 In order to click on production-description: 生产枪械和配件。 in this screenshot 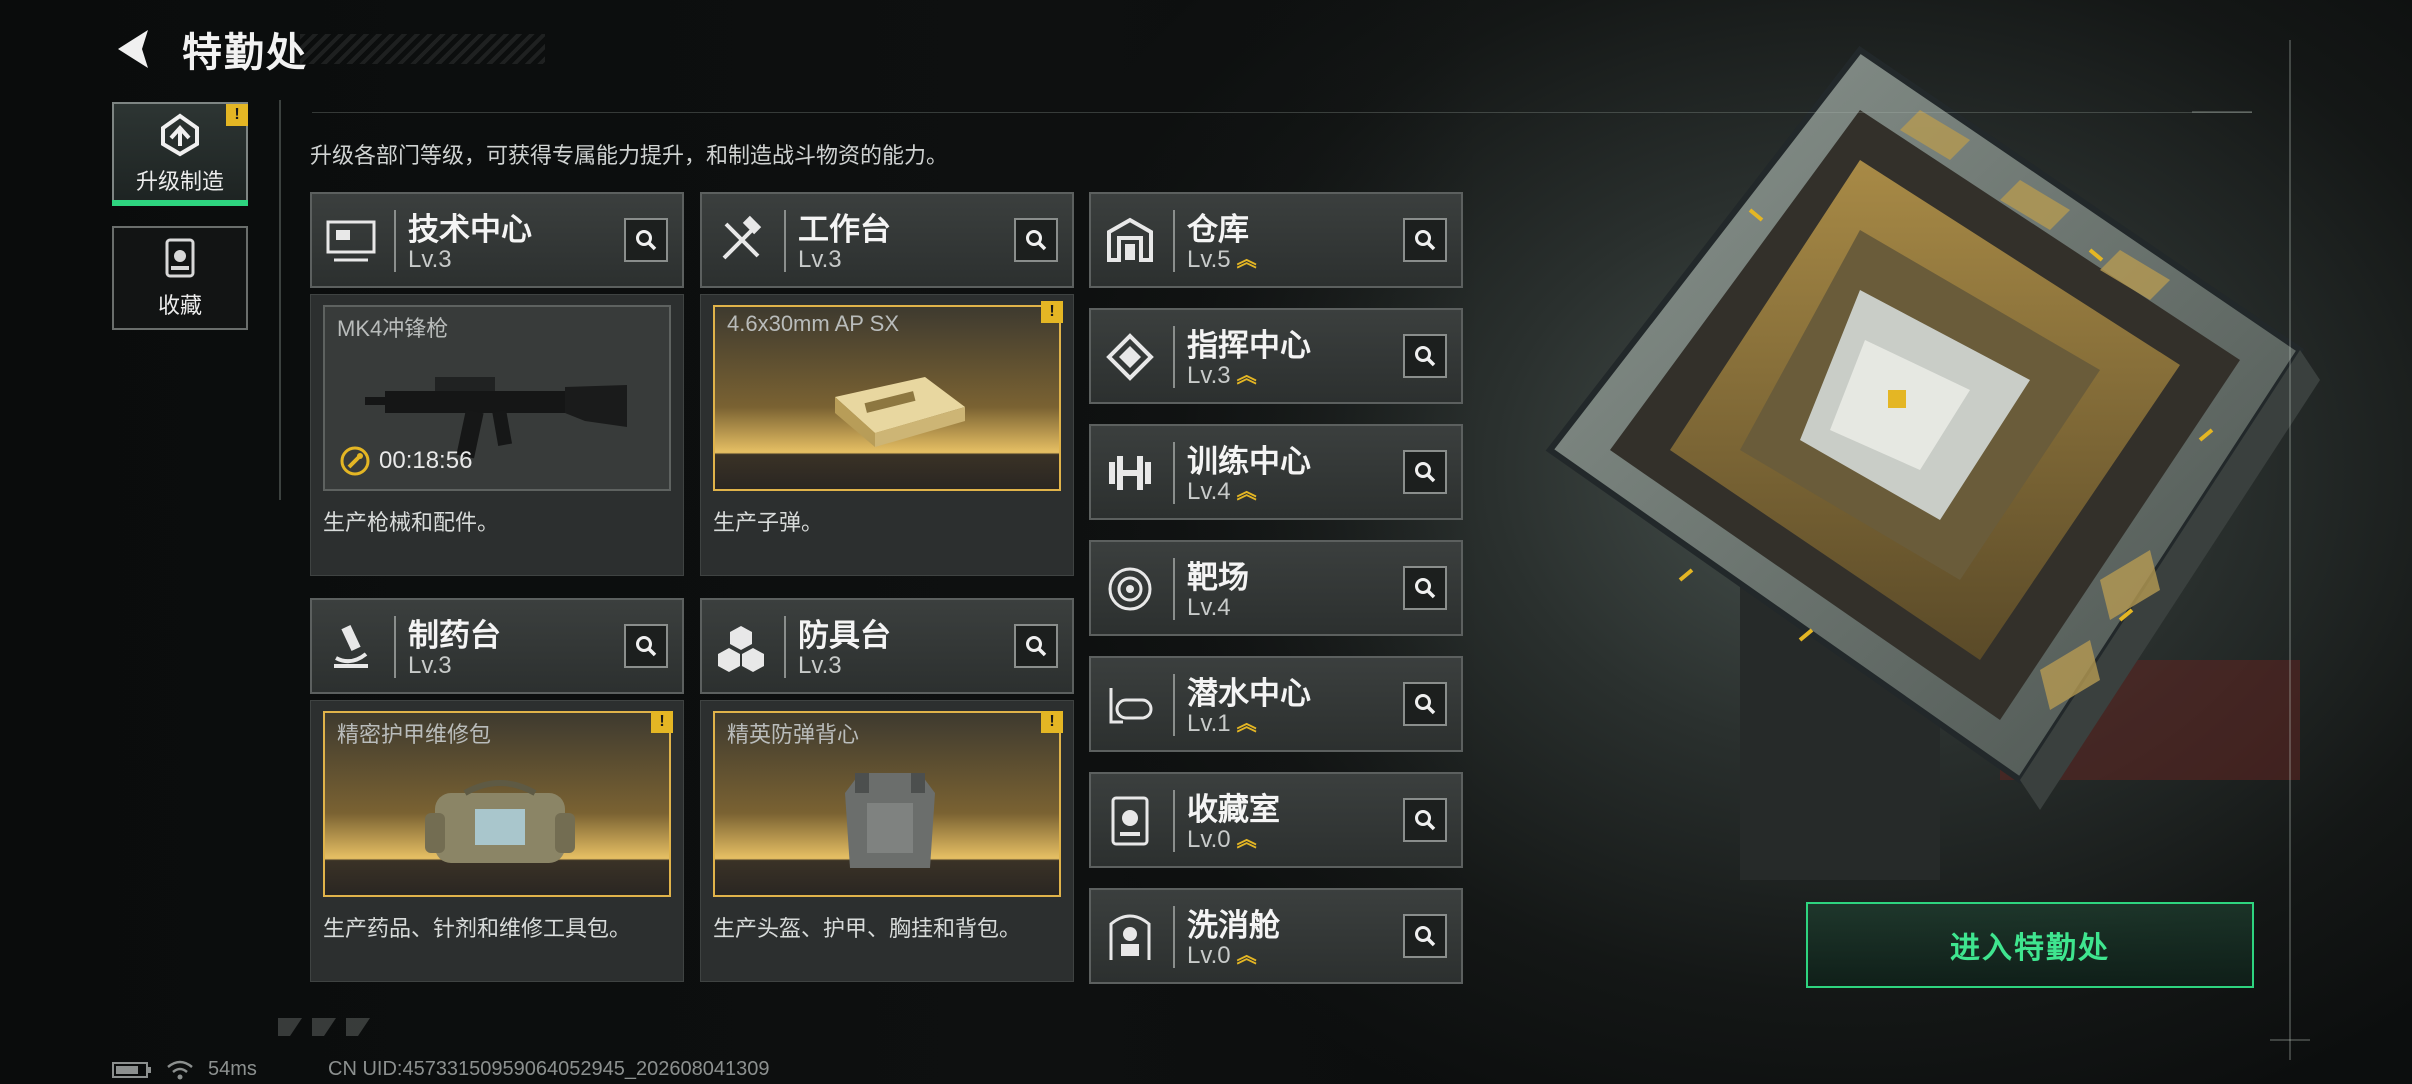, I will do `click(411, 522)`.